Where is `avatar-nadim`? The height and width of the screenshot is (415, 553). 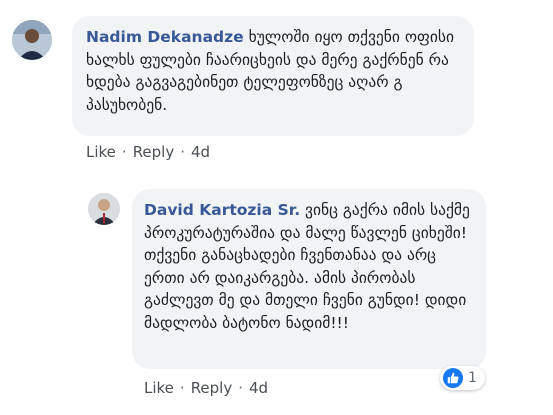 avatar-nadim is located at coordinates (32, 40).